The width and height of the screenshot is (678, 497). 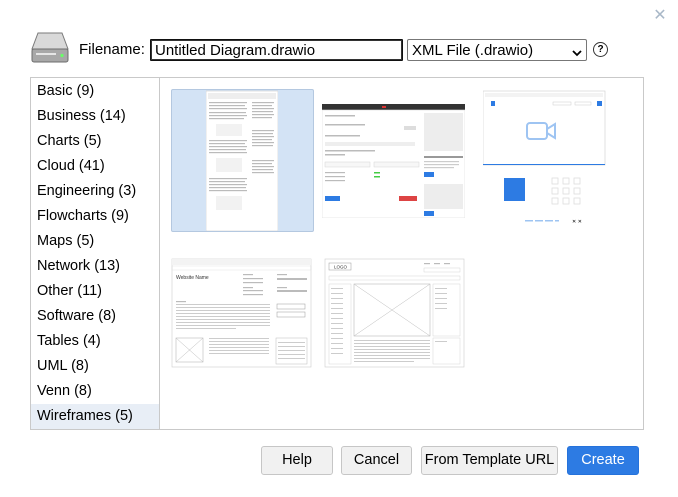 I want to click on from-template-url-button: From Template URL, so click(x=489, y=460).